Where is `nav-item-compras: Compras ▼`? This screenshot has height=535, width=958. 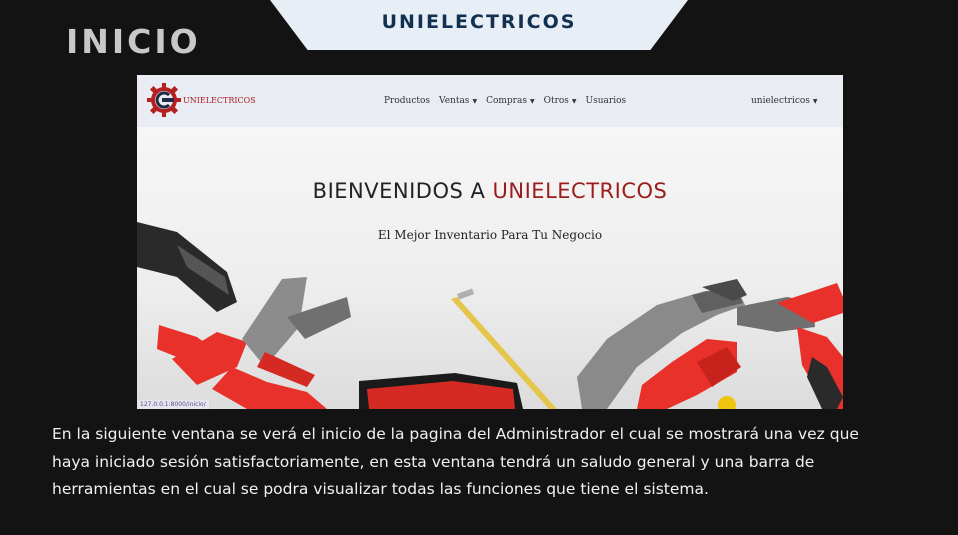 nav-item-compras: Compras ▼ is located at coordinates (510, 101).